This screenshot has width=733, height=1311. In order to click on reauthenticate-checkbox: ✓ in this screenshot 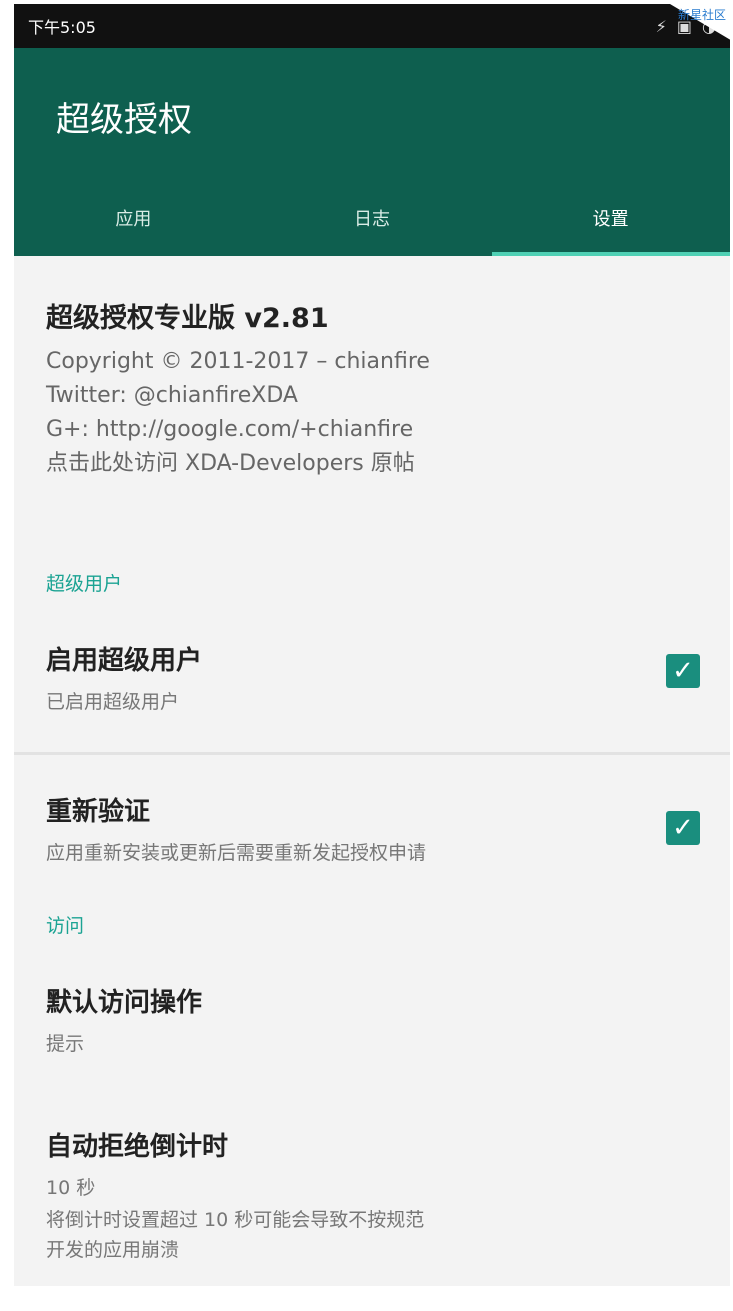, I will do `click(683, 828)`.